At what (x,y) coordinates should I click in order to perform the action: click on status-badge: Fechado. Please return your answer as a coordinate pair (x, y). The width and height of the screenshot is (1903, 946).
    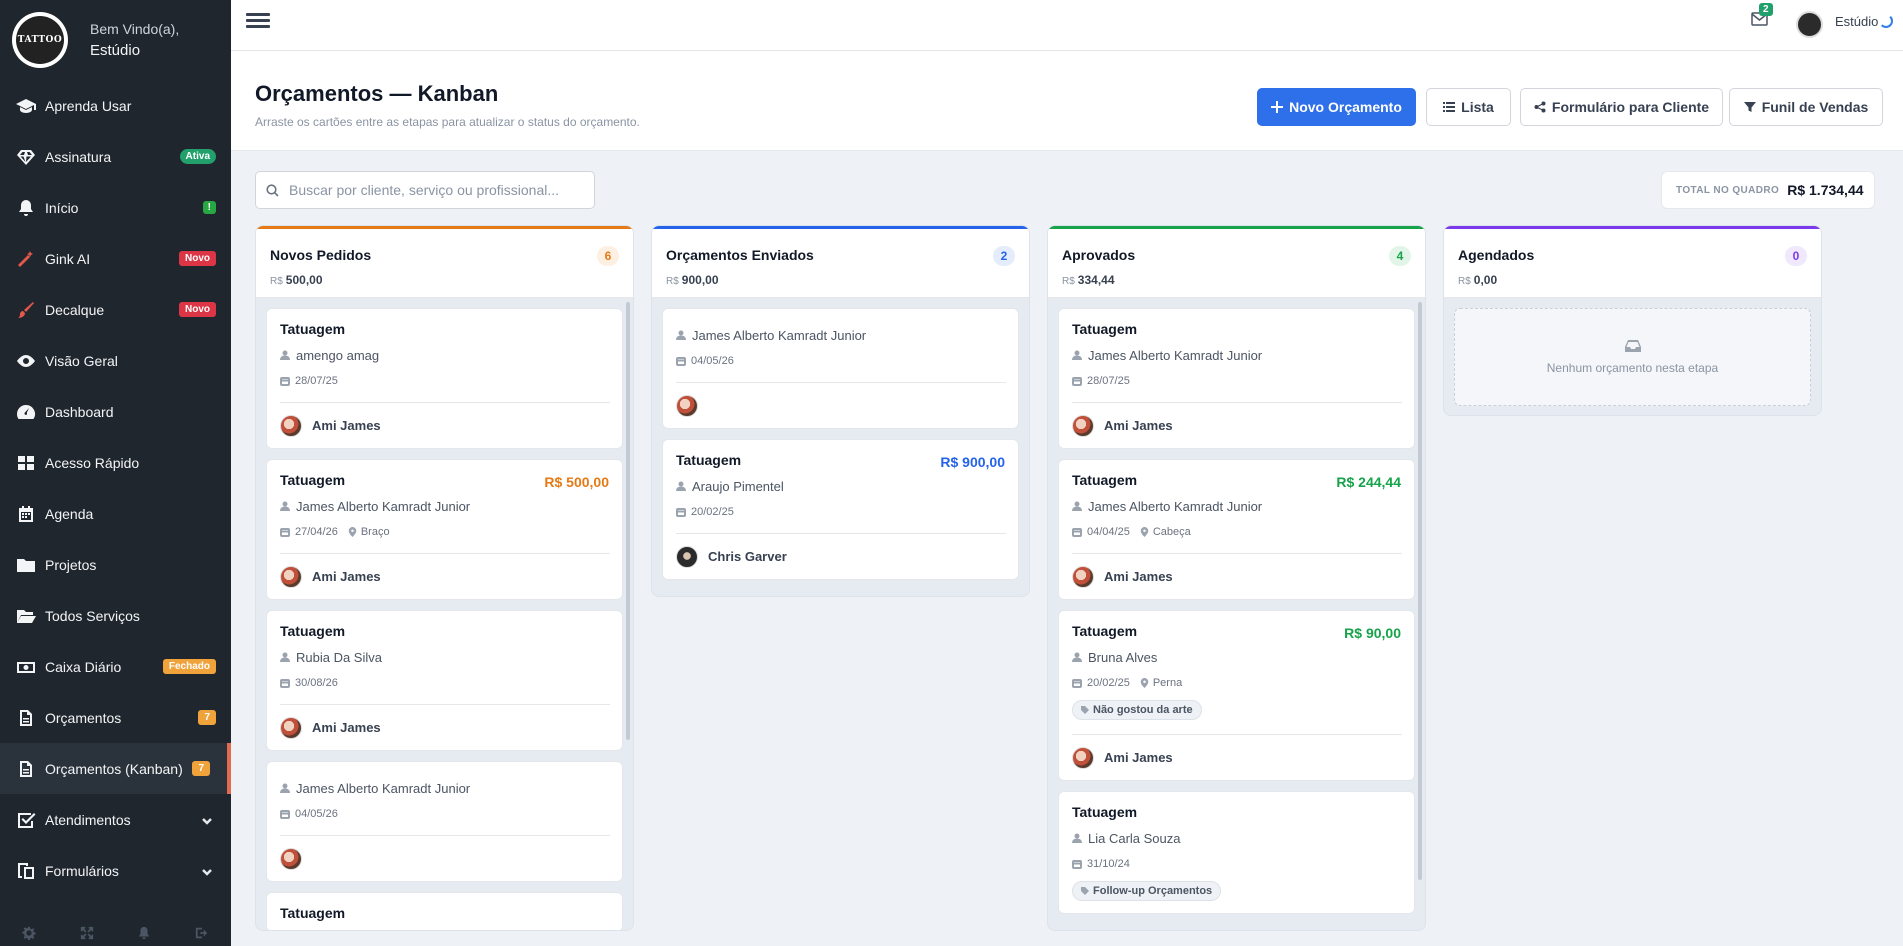
    Looking at the image, I should click on (189, 666).